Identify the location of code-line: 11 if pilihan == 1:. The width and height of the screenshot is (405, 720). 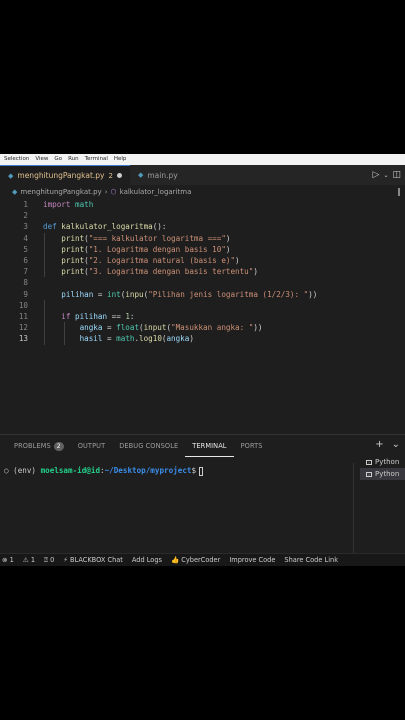
(202, 316).